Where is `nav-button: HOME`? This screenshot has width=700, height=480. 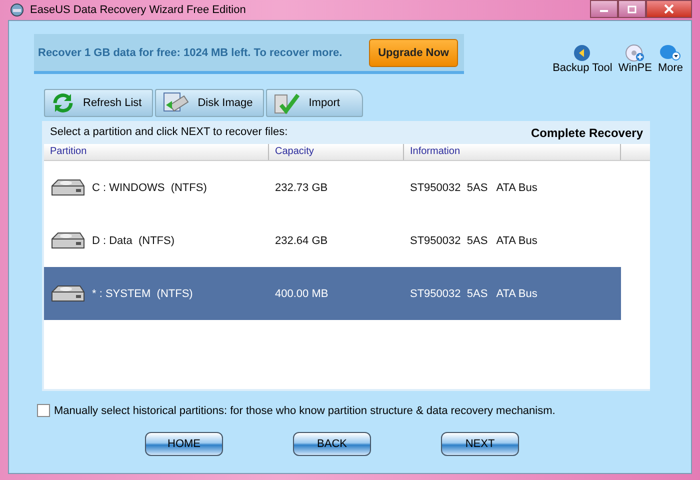 nav-button: HOME is located at coordinates (184, 444).